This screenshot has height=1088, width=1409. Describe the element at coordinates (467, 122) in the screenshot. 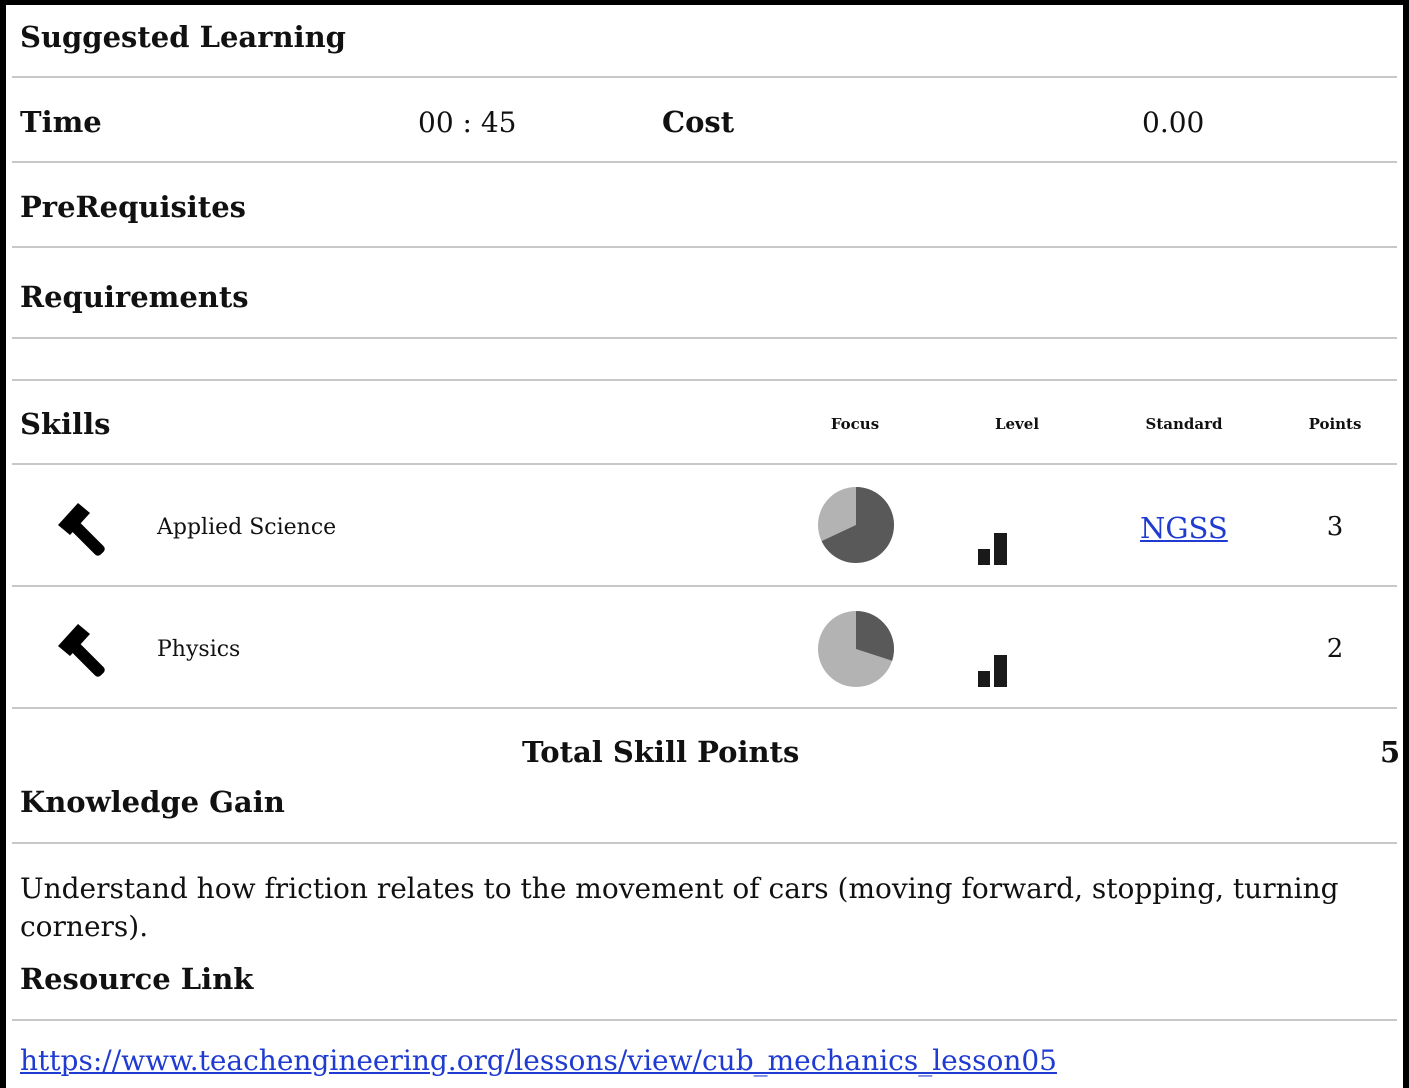

I see `time-value: 00 : 45` at that location.